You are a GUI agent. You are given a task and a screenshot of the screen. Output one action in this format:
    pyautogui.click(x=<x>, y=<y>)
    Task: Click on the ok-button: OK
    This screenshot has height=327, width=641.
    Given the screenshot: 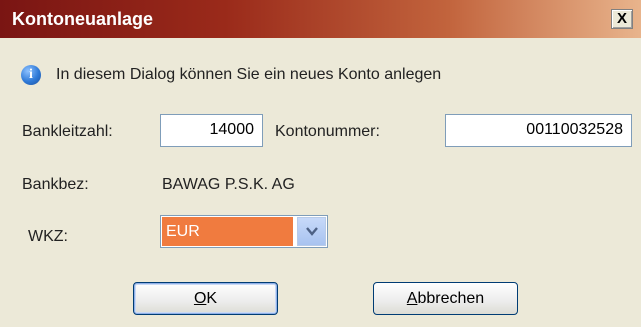 What is the action you would take?
    pyautogui.click(x=205, y=298)
    